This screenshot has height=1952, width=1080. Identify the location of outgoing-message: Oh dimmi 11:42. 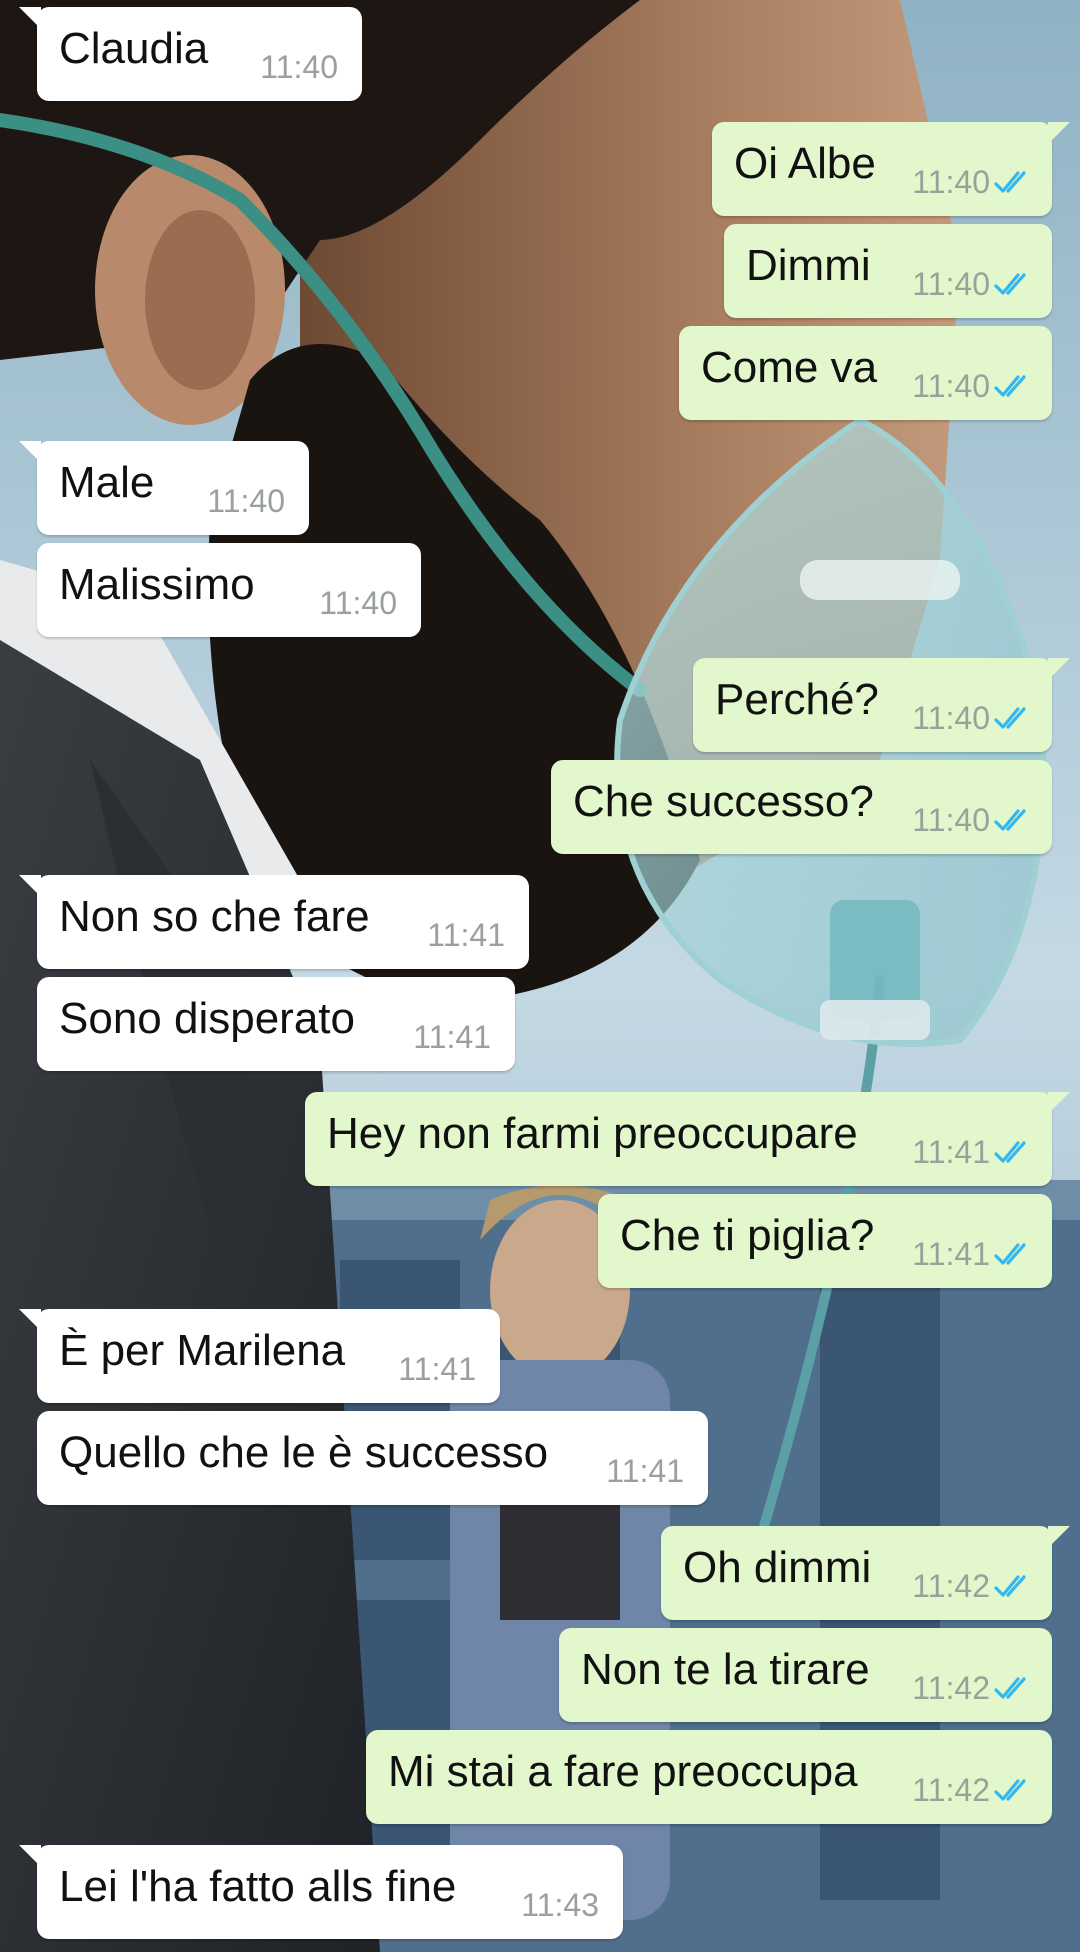
(865, 1573).